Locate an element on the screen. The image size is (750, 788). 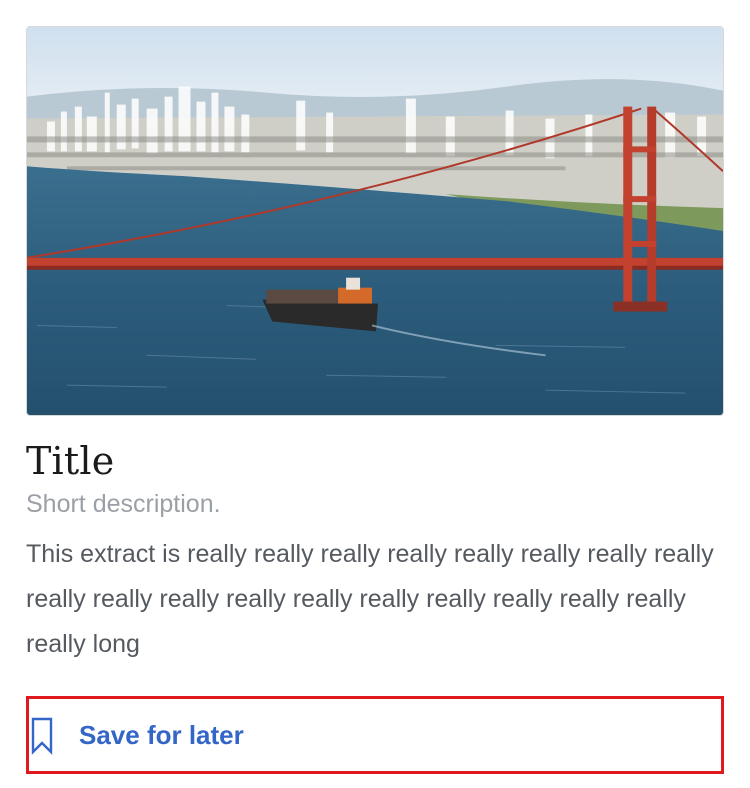
save-for-later-button: Save for later is located at coordinates (375, 735).